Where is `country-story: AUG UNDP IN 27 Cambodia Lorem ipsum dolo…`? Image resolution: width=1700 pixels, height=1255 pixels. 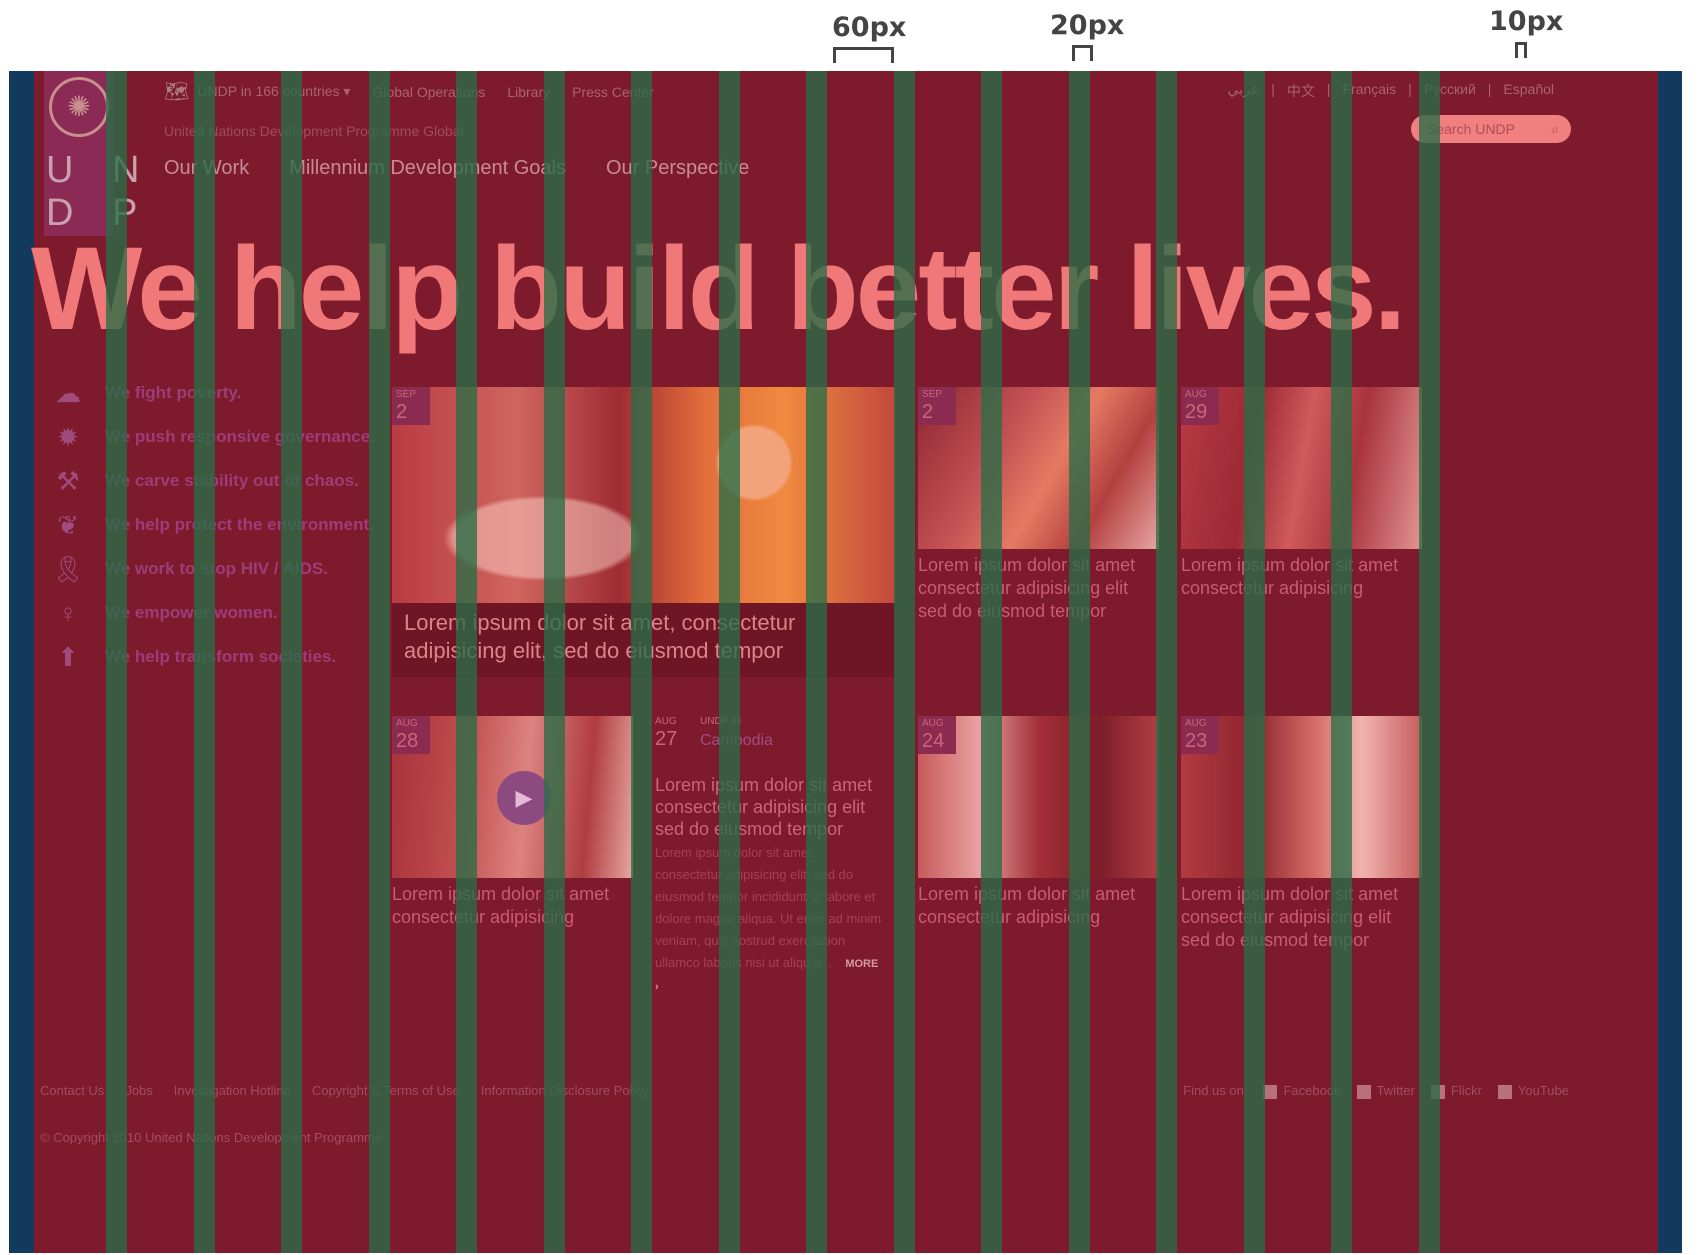
country-story: AUG UNDP IN 27 Cambodia Lorem ipsum dolo… is located at coordinates (775, 866).